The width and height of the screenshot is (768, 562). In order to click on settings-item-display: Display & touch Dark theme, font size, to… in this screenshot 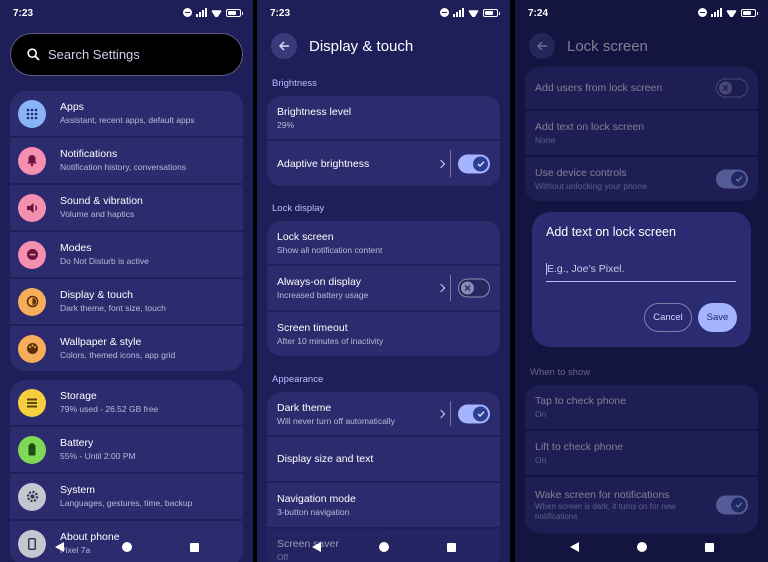, I will do `click(126, 301)`.